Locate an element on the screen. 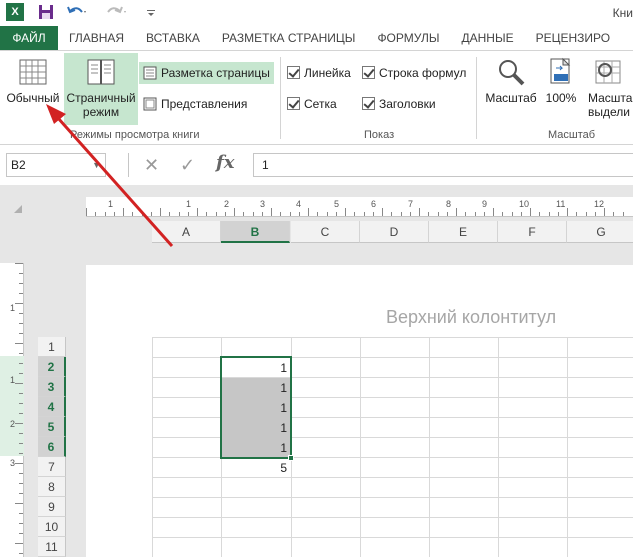  fill-handle is located at coordinates (291, 458).